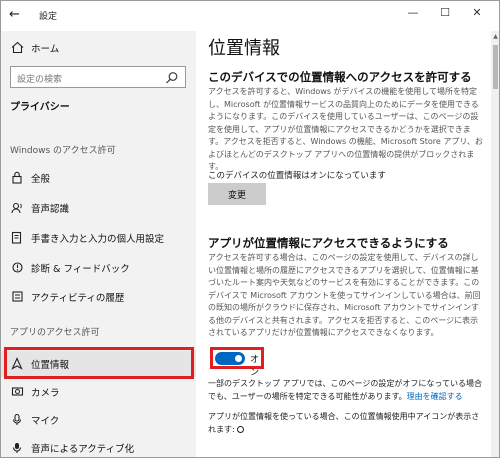 The image size is (500, 458). I want to click on close-button: ✕, so click(477, 14).